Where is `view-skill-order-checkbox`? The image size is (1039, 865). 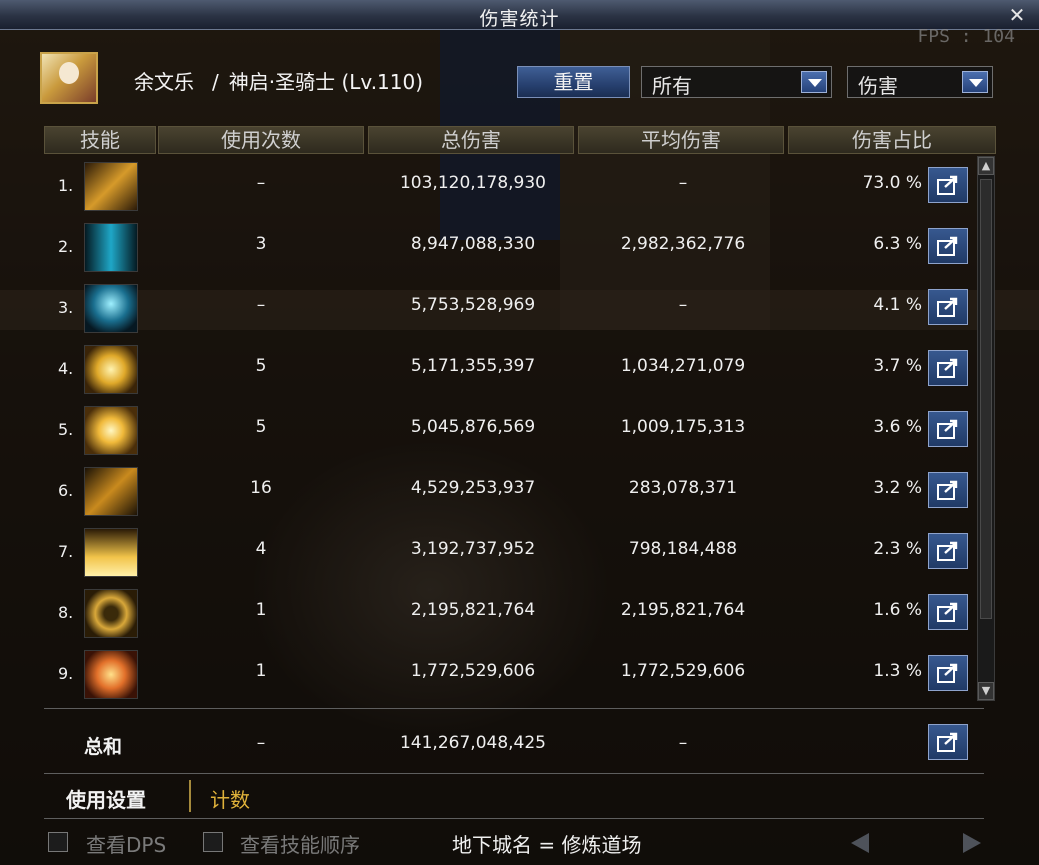
view-skill-order-checkbox is located at coordinates (213, 842).